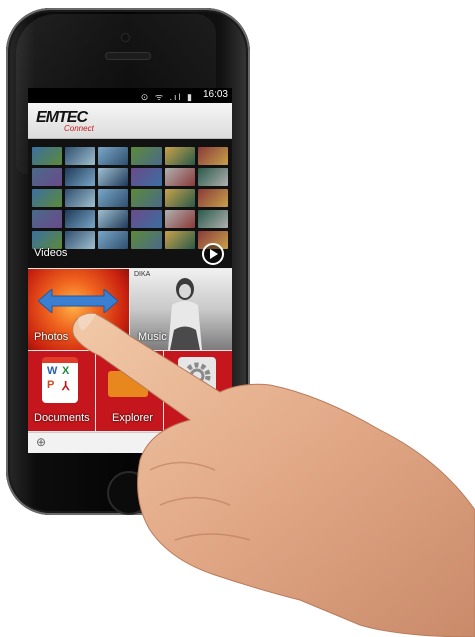 This screenshot has height=637, width=475. I want to click on powerpoint-letter: P, so click(51, 385).